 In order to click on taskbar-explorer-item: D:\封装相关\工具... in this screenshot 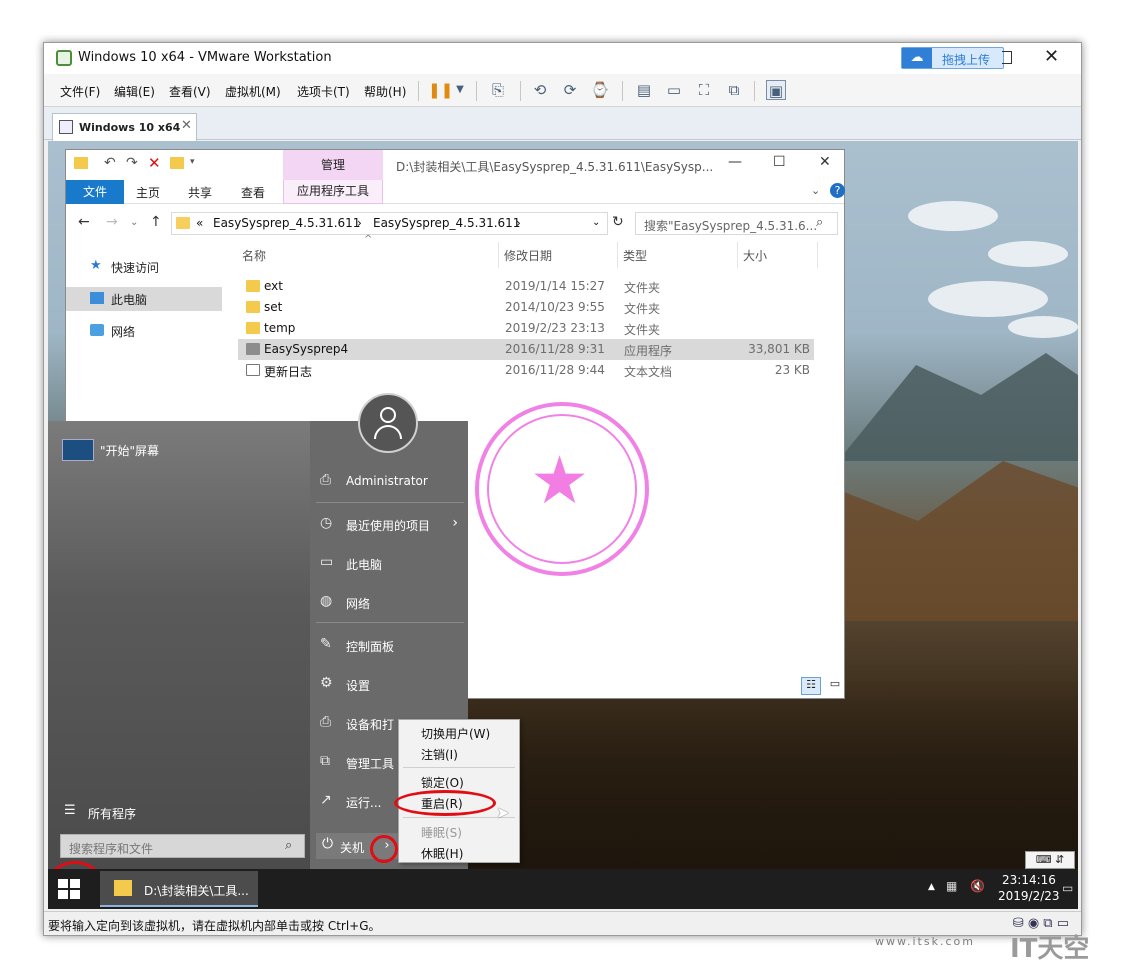, I will do `click(179, 889)`.